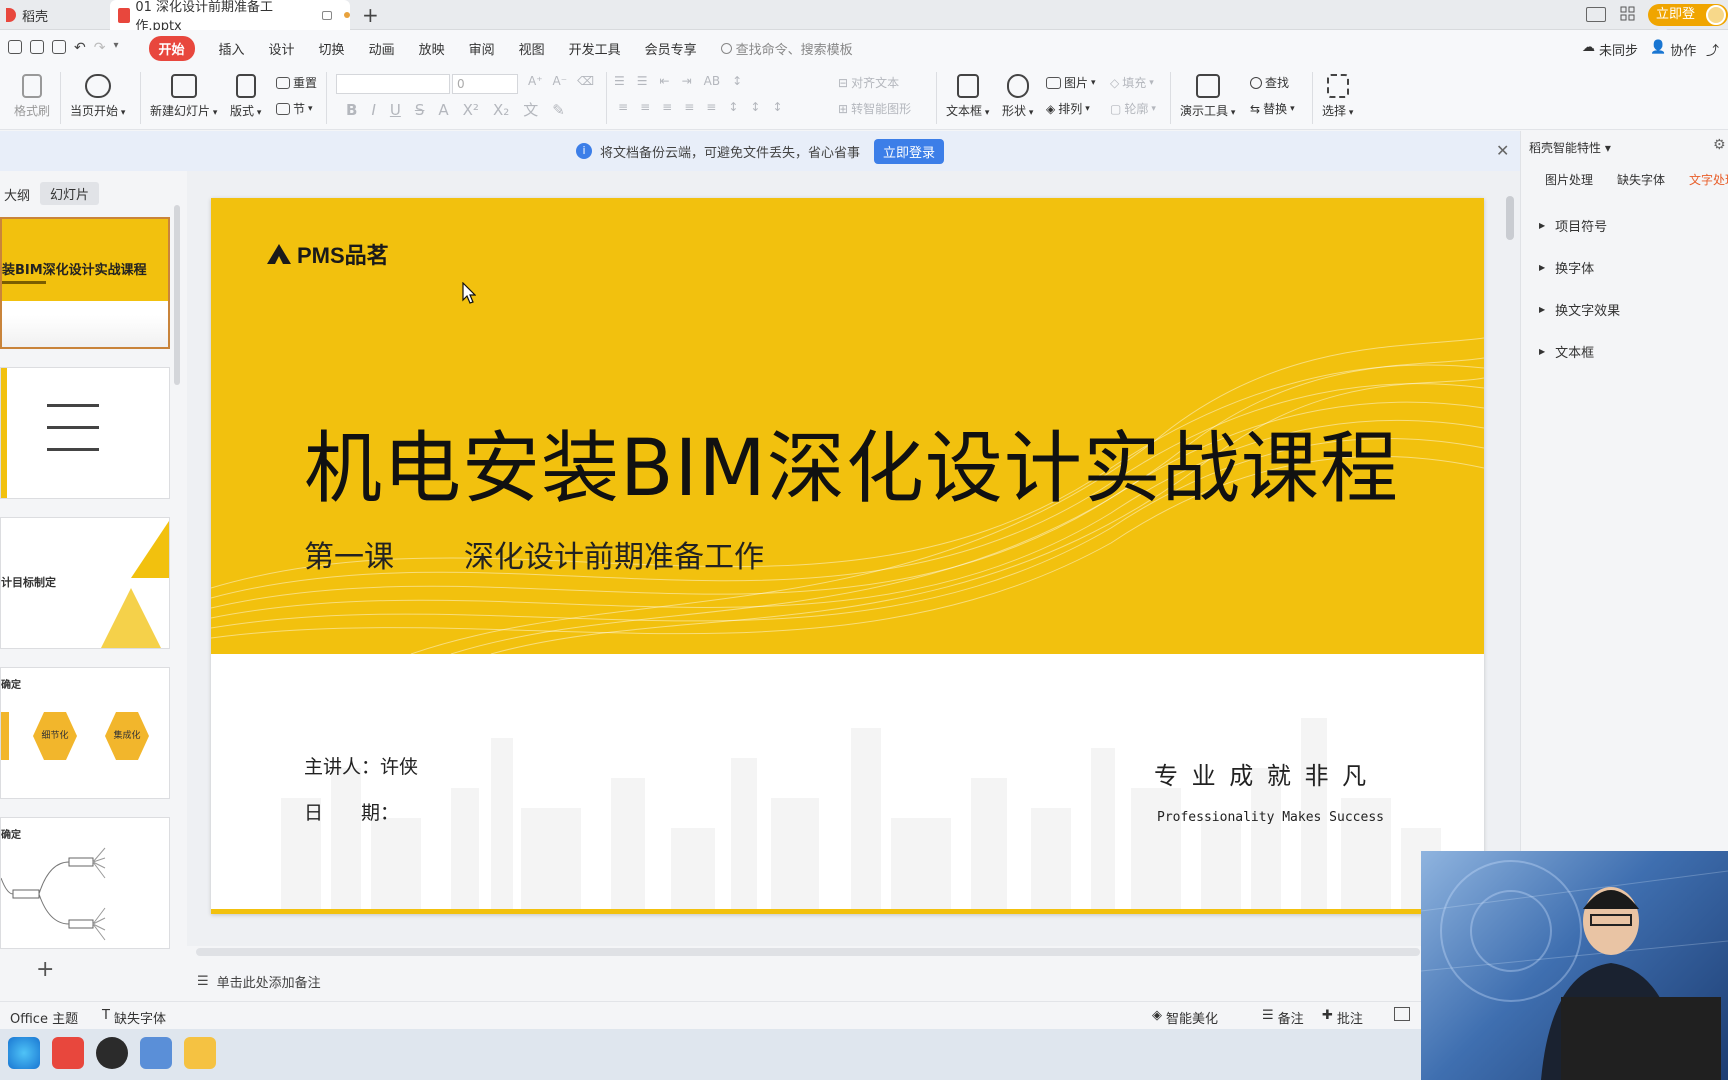  I want to click on strikethrough-icon: S, so click(420, 110).